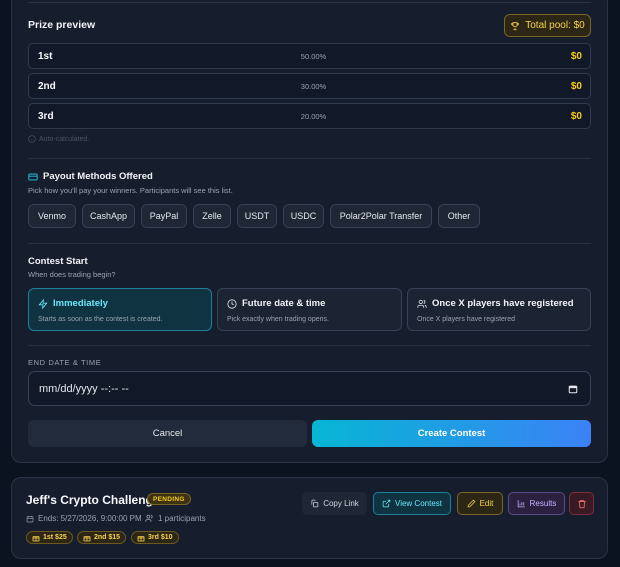 This screenshot has height=567, width=620. I want to click on prize-row-3rd: 3rd 20.00% $0, so click(309, 116).